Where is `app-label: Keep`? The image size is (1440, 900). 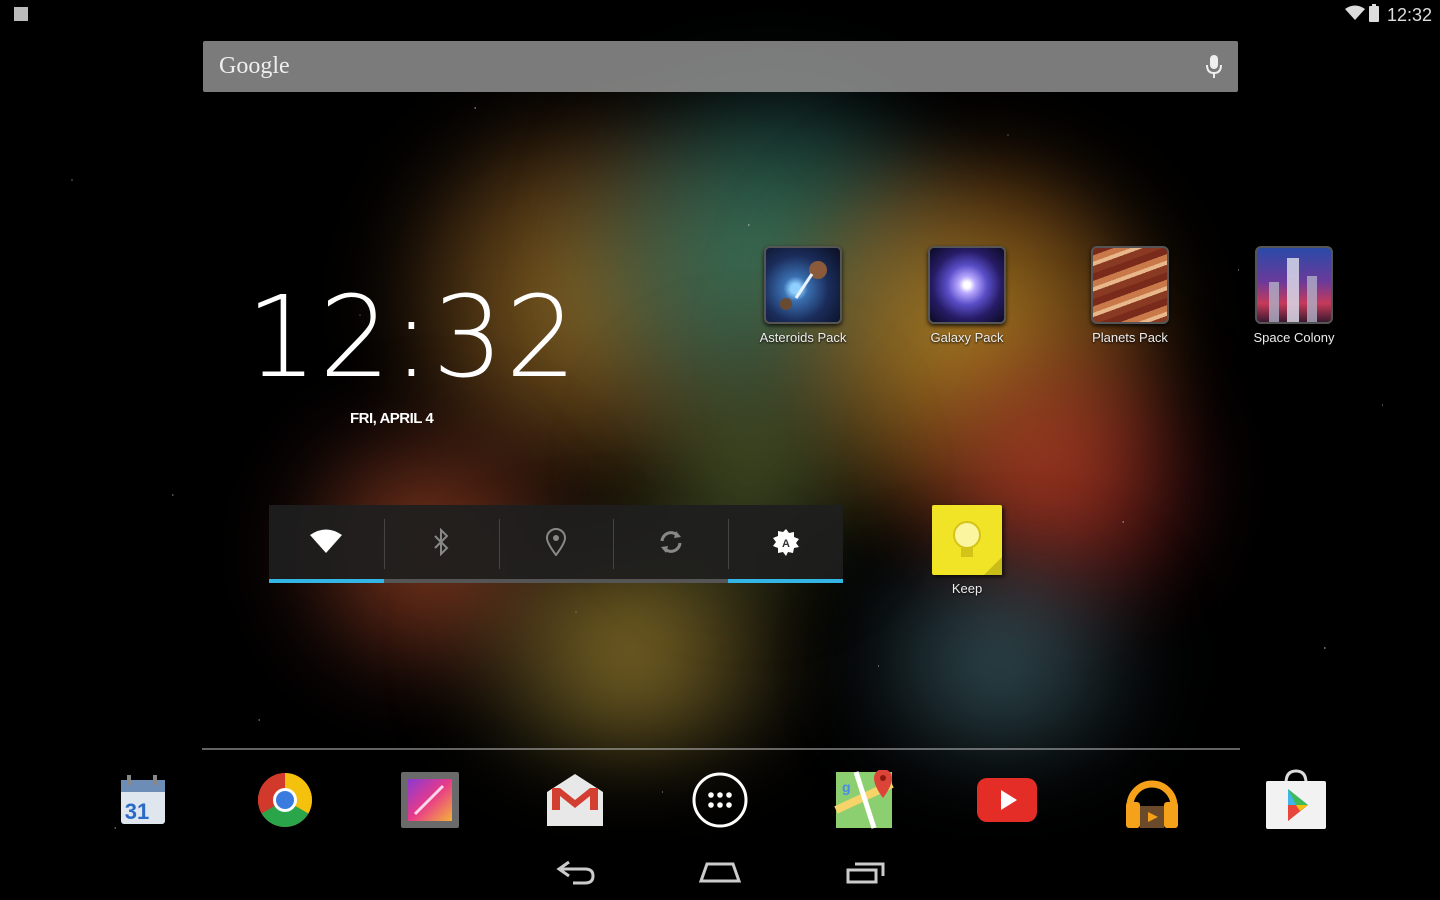 app-label: Keep is located at coordinates (967, 588).